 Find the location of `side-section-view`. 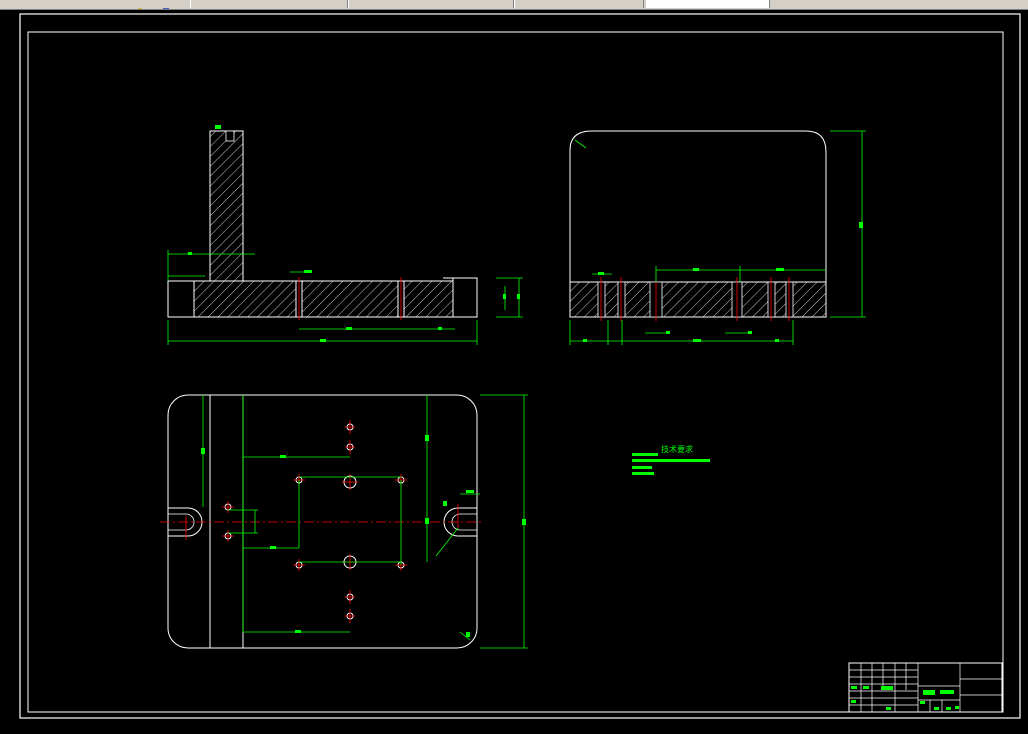

side-section-view is located at coordinates (717, 237).